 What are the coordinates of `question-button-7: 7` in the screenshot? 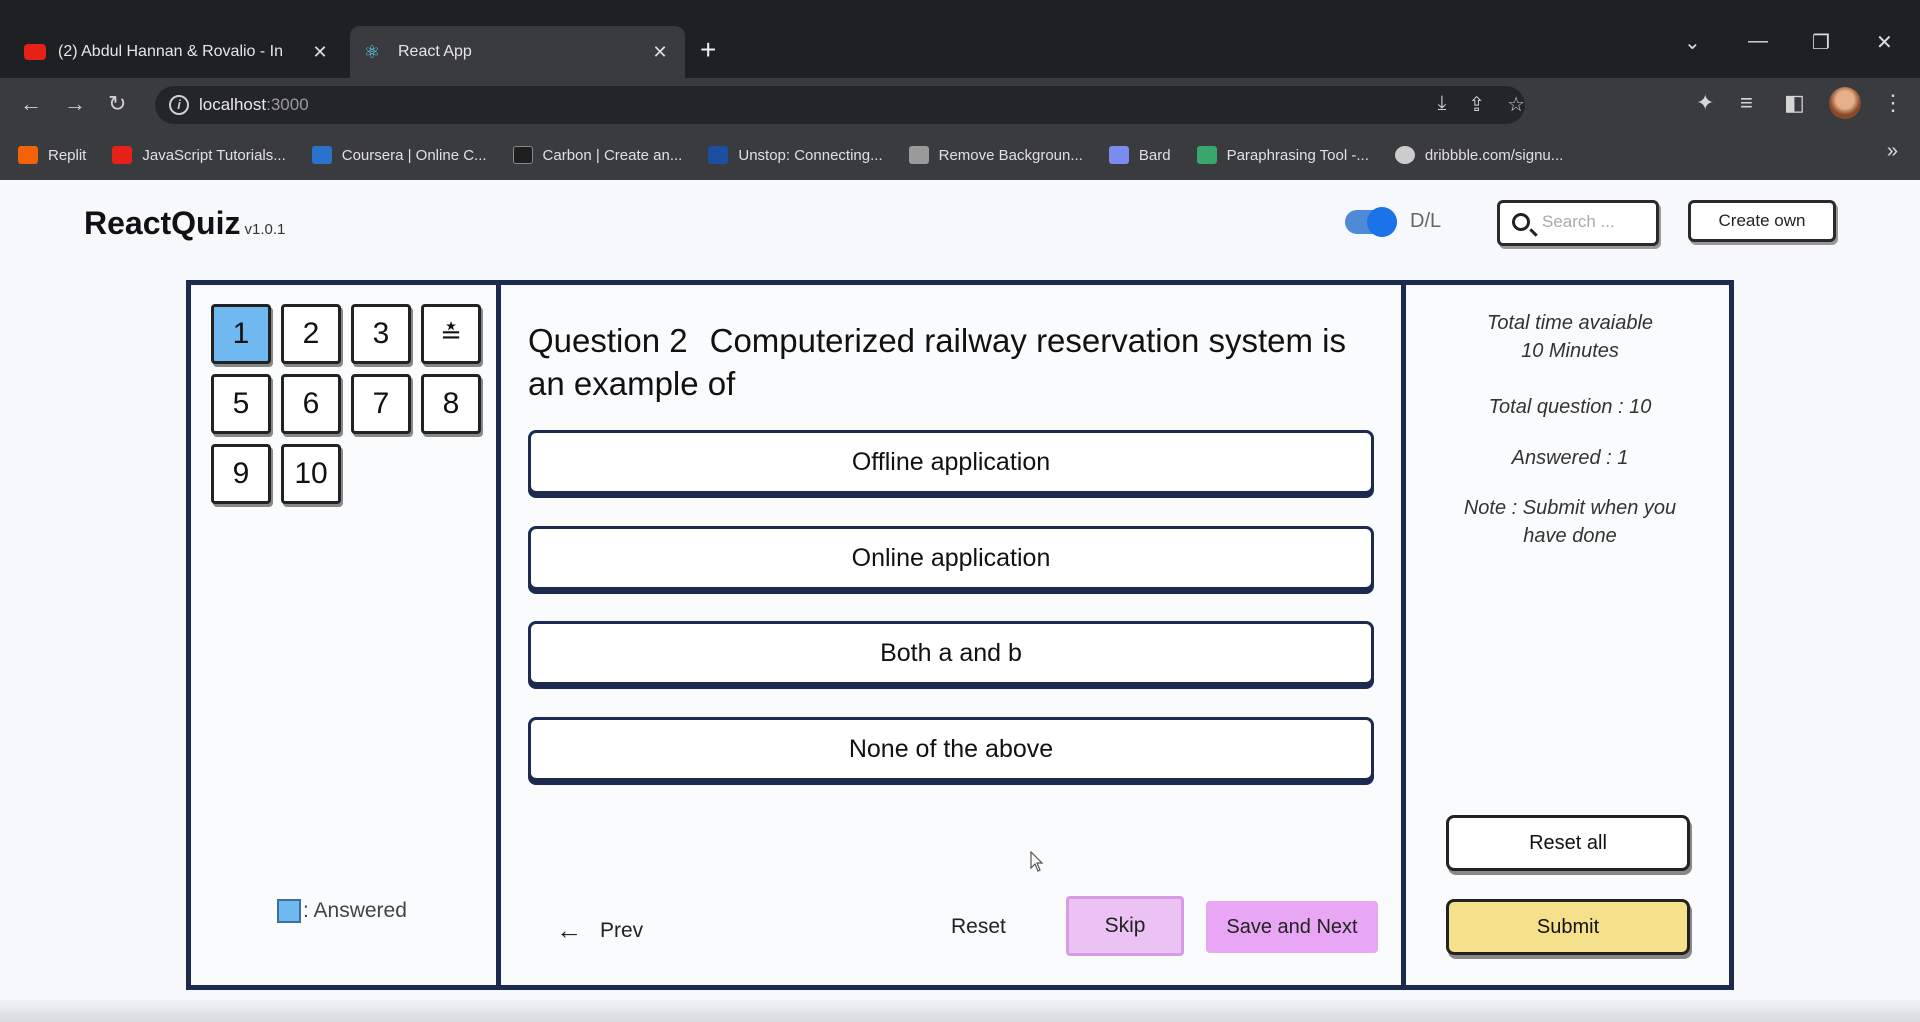 It's located at (381, 404).